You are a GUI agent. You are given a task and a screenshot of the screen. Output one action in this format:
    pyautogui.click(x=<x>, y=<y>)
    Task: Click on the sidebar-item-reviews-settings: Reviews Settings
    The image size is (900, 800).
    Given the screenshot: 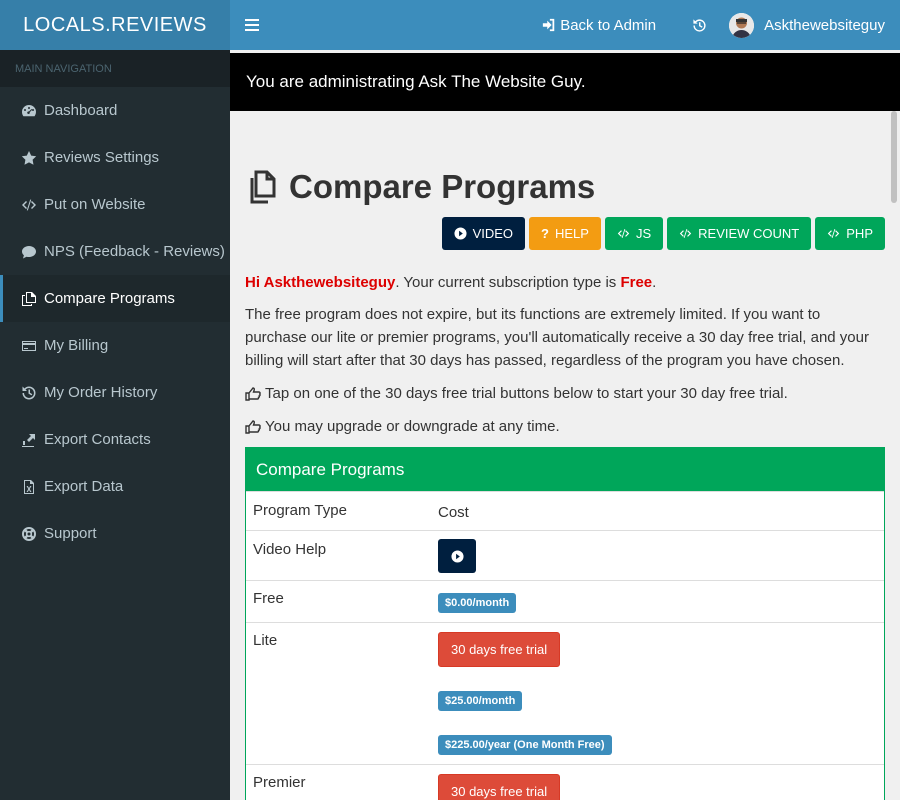 What is the action you would take?
    pyautogui.click(x=115, y=157)
    